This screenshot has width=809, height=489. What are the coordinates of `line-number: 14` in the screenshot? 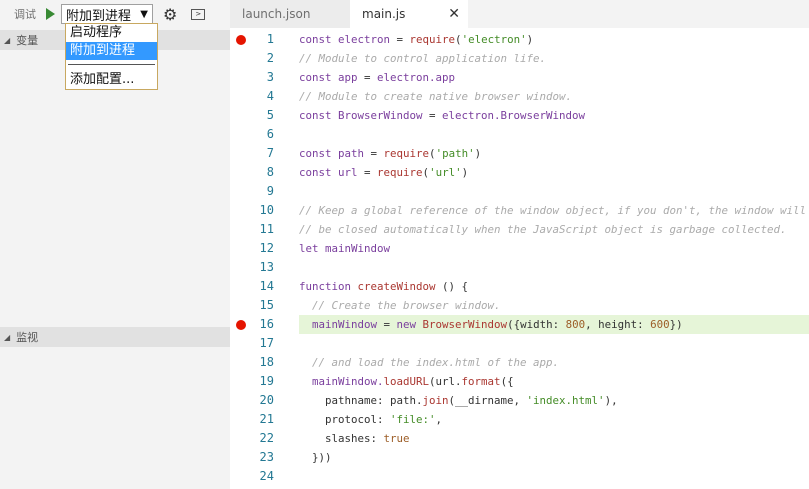 It's located at (266, 286).